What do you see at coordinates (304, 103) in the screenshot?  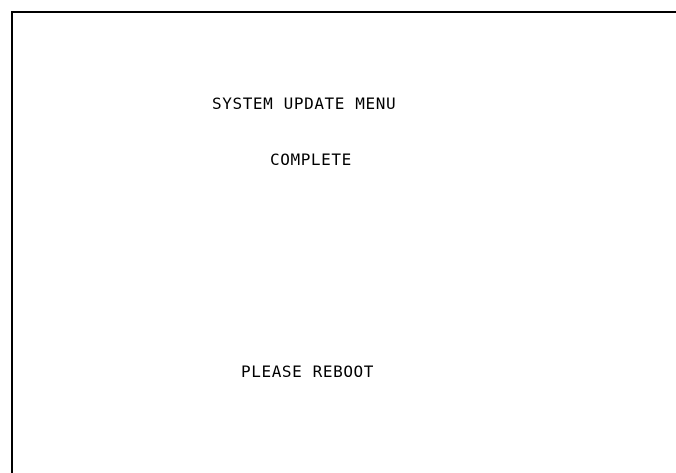 I see `menu-title: SYSTEM UPDATE MENU` at bounding box center [304, 103].